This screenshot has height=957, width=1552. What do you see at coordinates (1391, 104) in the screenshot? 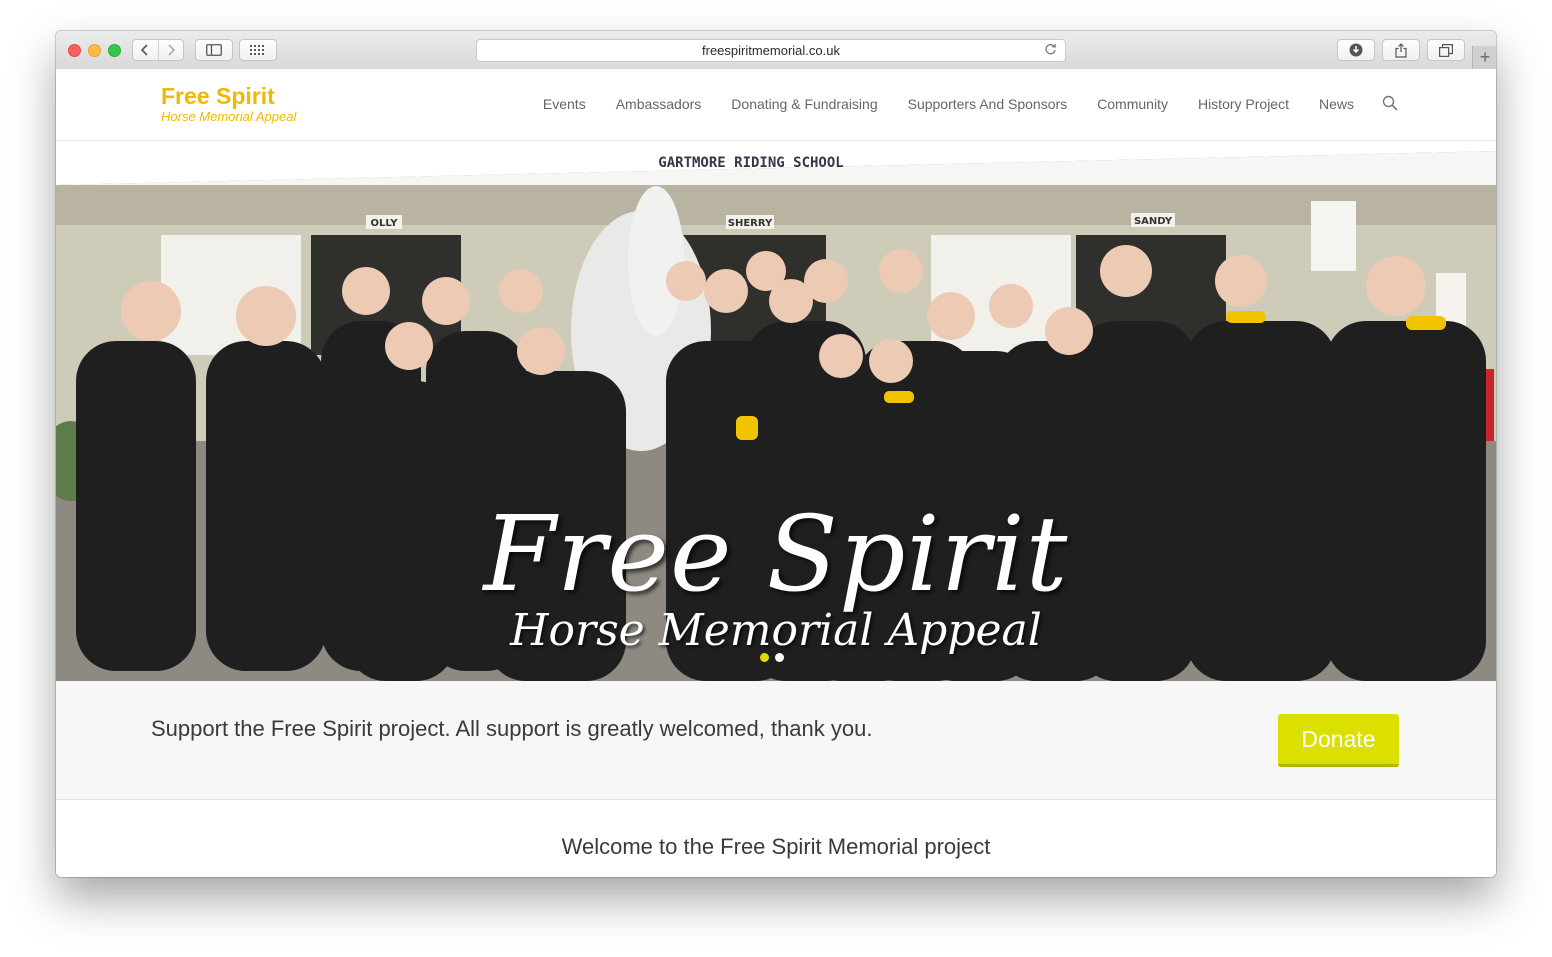
I see `search-icon` at bounding box center [1391, 104].